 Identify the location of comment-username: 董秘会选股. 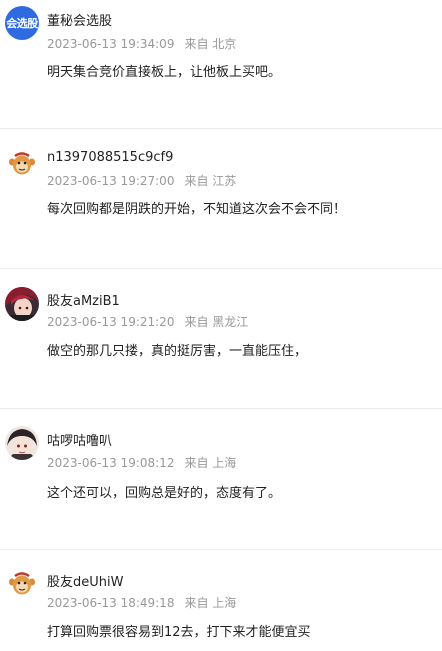
(79, 19).